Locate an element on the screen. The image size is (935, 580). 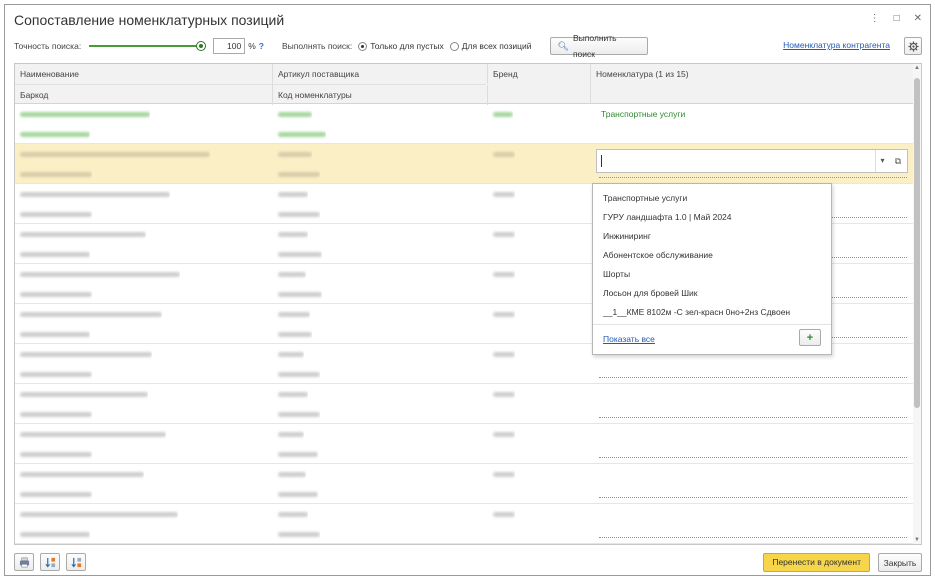
dropdown-item: Транспортные услуги is located at coordinates (645, 198).